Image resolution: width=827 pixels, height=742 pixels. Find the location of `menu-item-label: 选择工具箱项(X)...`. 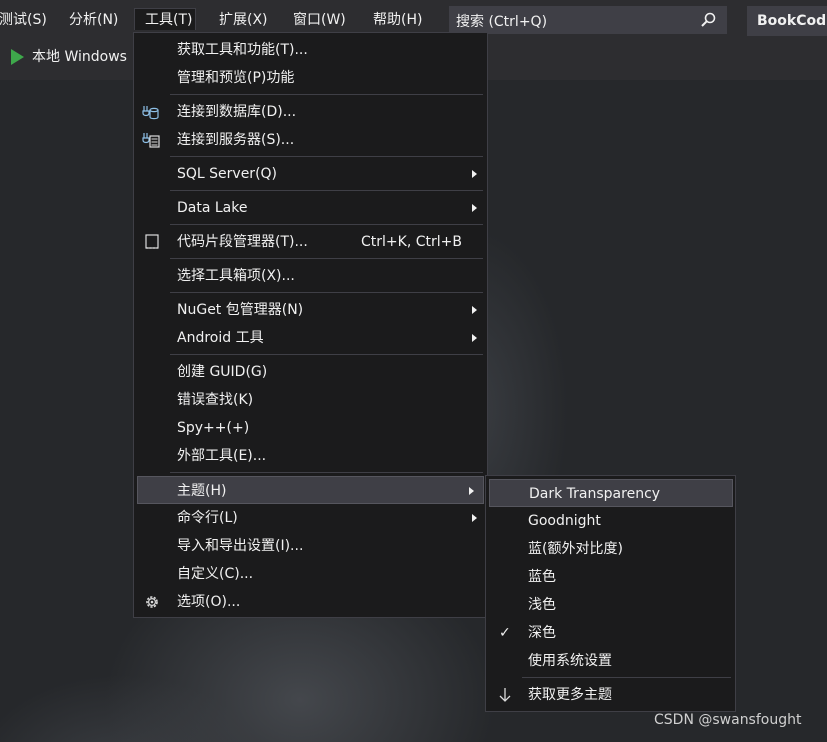

menu-item-label: 选择工具箱项(X)... is located at coordinates (236, 276).